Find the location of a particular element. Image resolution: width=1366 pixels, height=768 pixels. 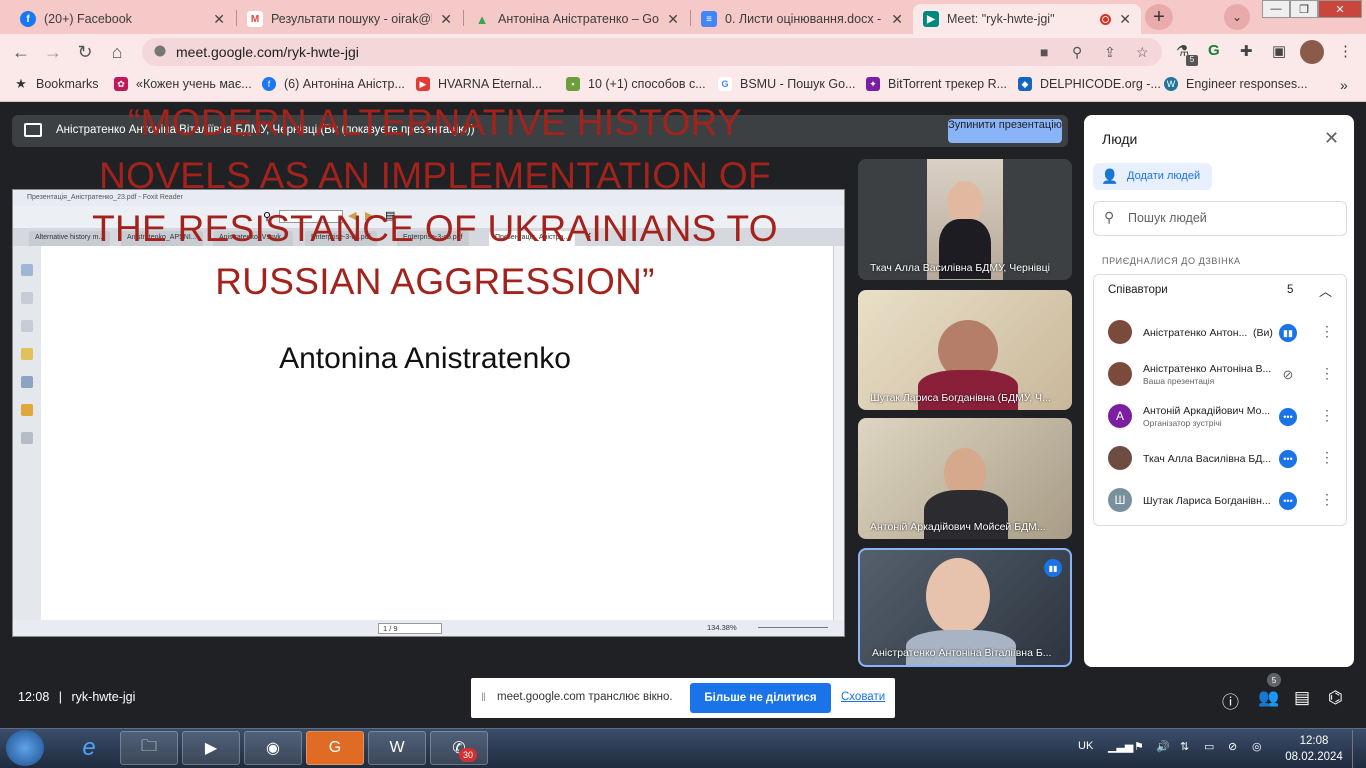

drag-handle-icon: ‖ is located at coordinates (483, 697).